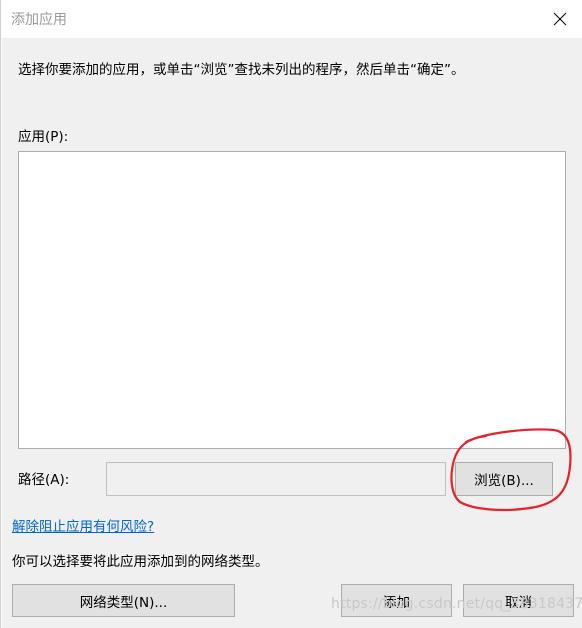 This screenshot has width=582, height=628. Describe the element at coordinates (241, 70) in the screenshot. I see `instruction-text: 选择你要添加的应用，或单击“浏览”查找未列出的程序，然后单击“确定”。` at that location.